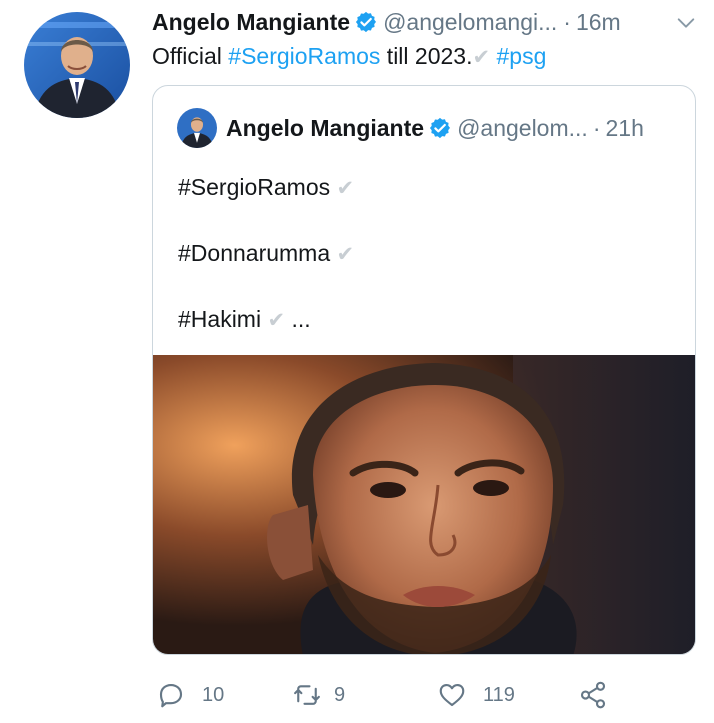 The height and width of the screenshot is (723, 714). I want to click on quoted-tweet-time: 21h, so click(624, 127).